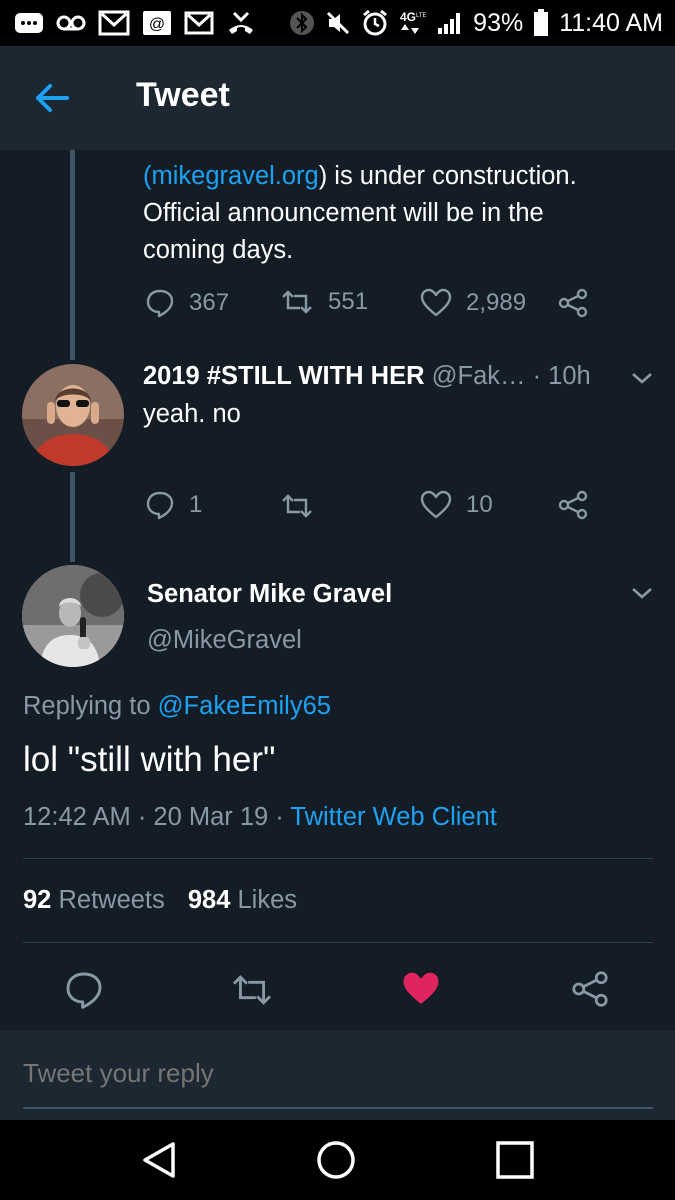  I want to click on like-count: 2,989, so click(496, 302).